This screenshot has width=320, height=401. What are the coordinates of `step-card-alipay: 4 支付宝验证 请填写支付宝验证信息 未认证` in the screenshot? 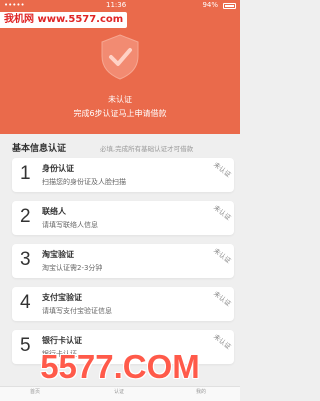 It's located at (123, 304).